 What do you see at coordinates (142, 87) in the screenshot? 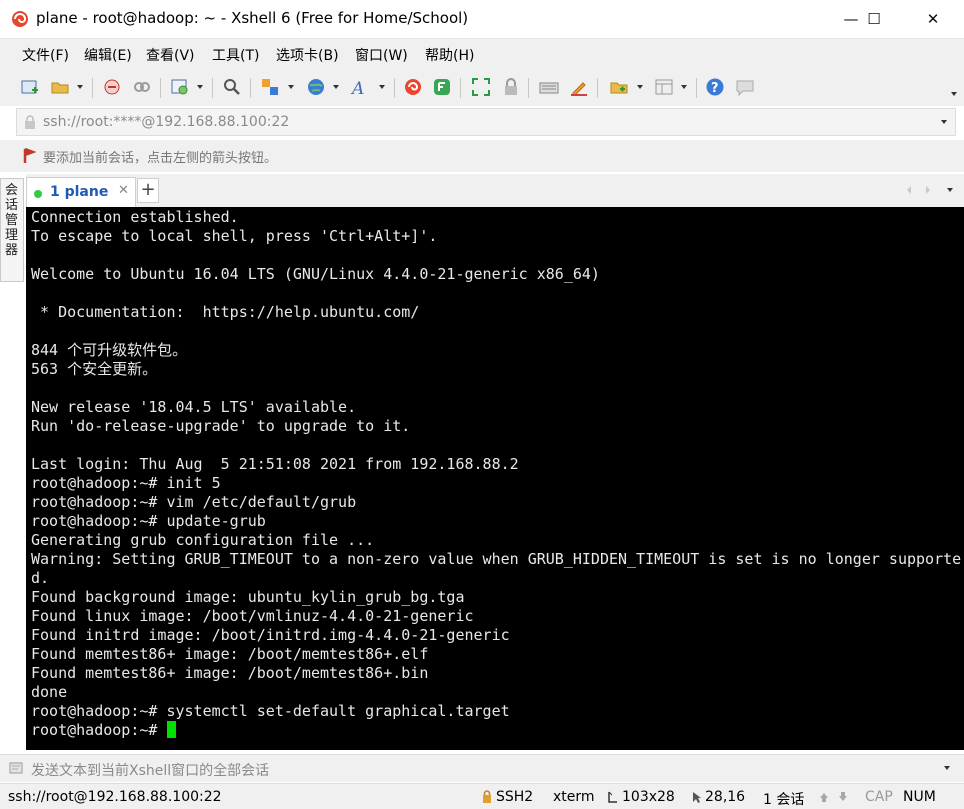
I see `reconnect-icon` at bounding box center [142, 87].